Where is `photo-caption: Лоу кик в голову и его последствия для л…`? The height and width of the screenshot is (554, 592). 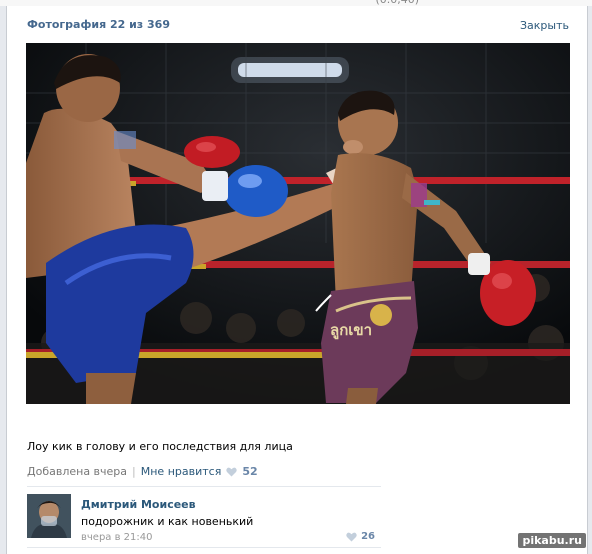
photo-caption: Лоу кик в голову и его последствия для л… is located at coordinates (160, 446).